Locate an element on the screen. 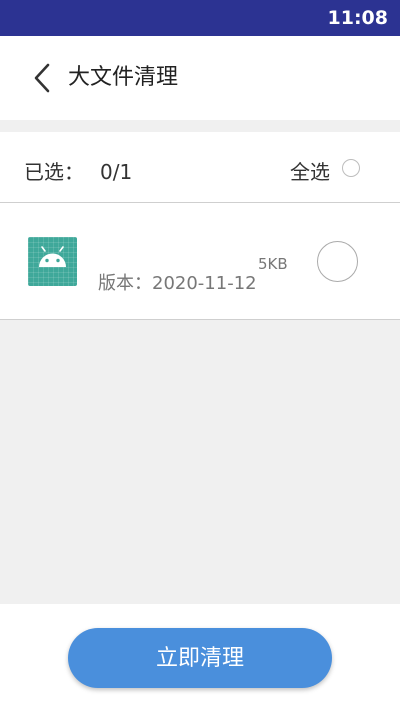 The width and height of the screenshot is (400, 710). page-title: 大文件清理 is located at coordinates (123, 77).